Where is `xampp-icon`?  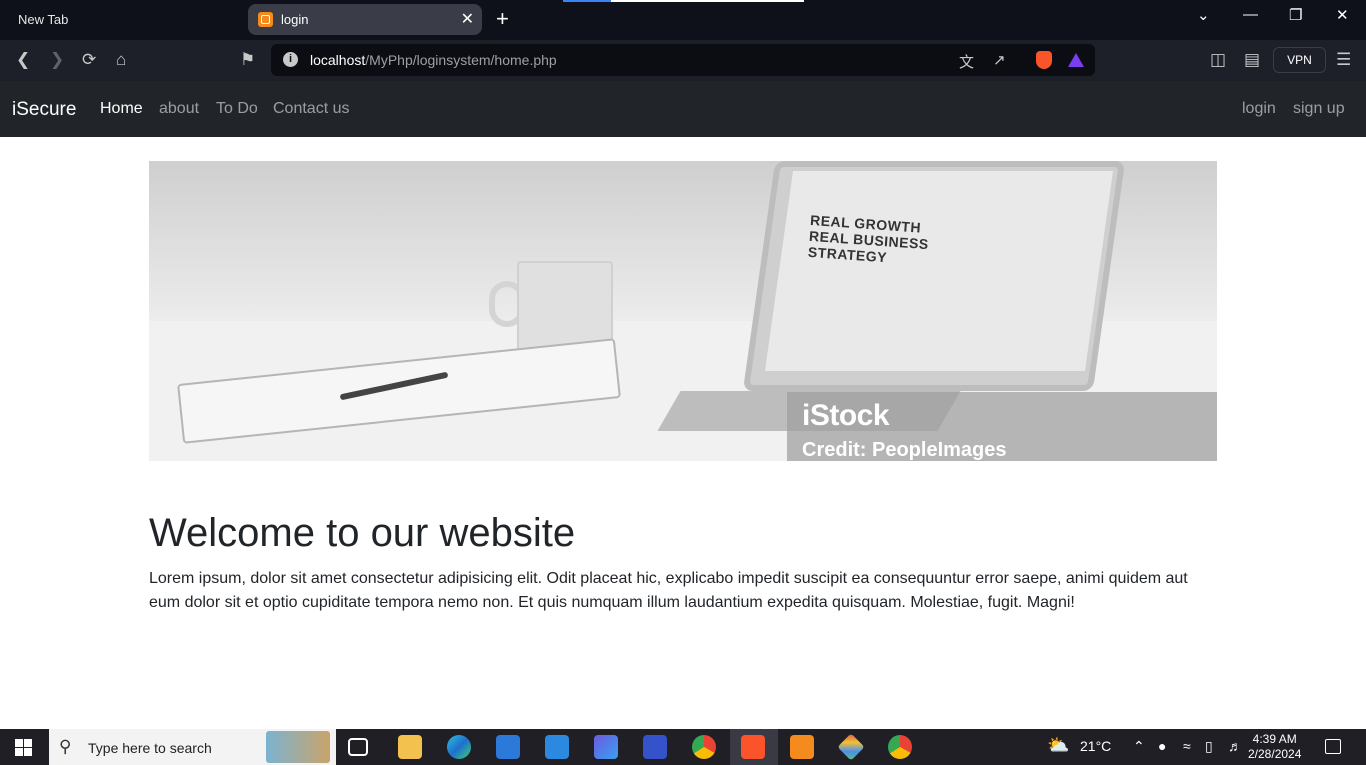 xampp-icon is located at coordinates (265, 19).